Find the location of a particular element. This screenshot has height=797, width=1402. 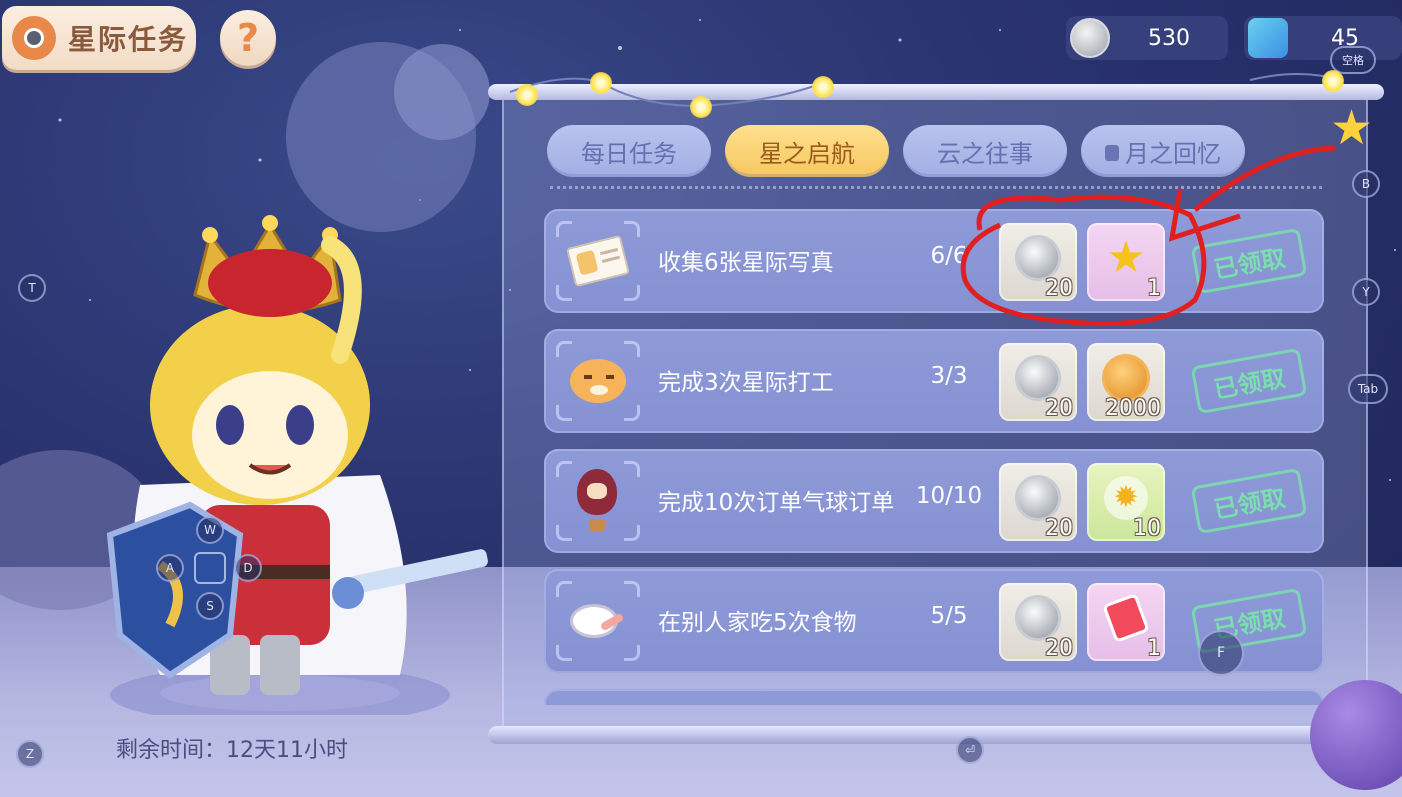

photo-card-icon is located at coordinates (598, 261).